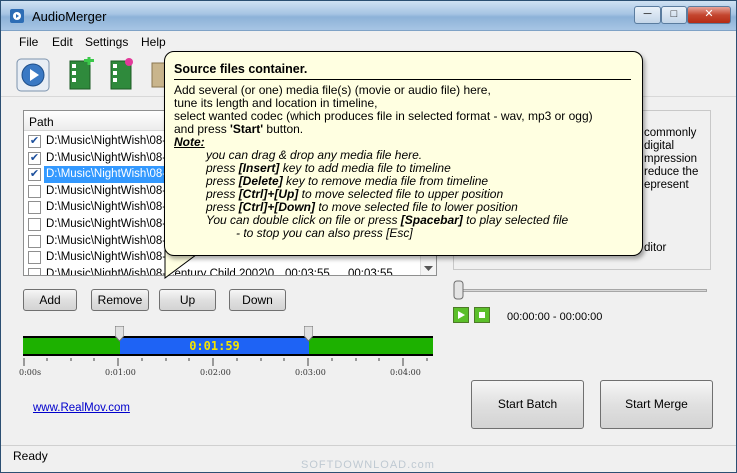 The width and height of the screenshot is (737, 473). I want to click on close-icon: ✕, so click(709, 14).